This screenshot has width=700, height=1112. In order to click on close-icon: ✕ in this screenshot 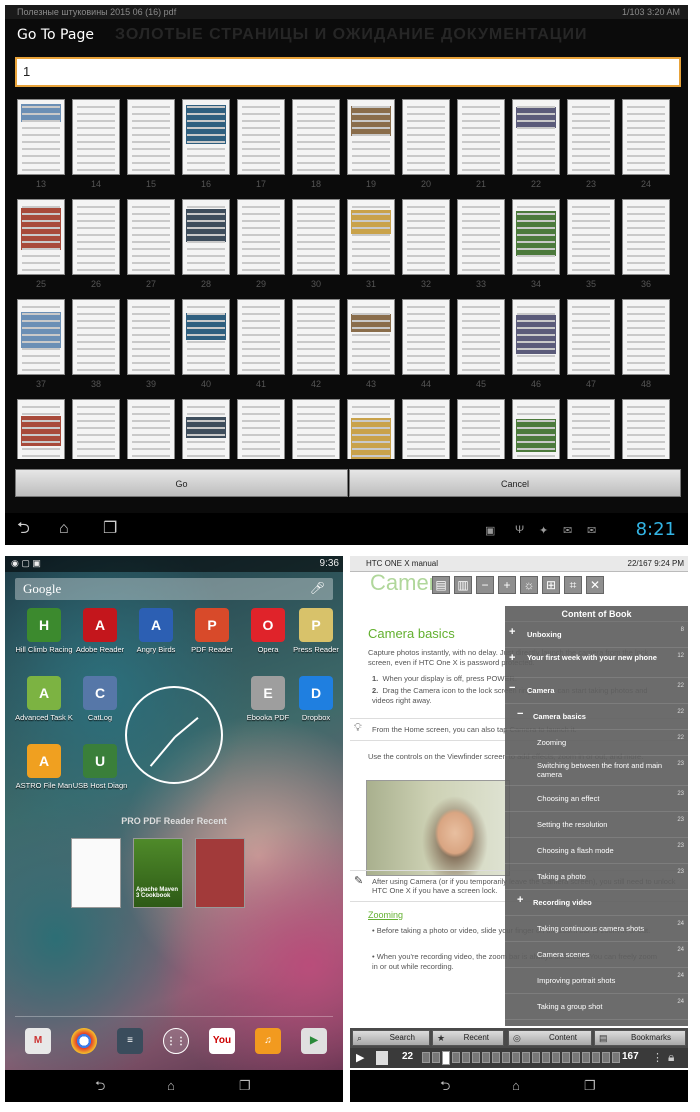, I will do `click(595, 585)`.